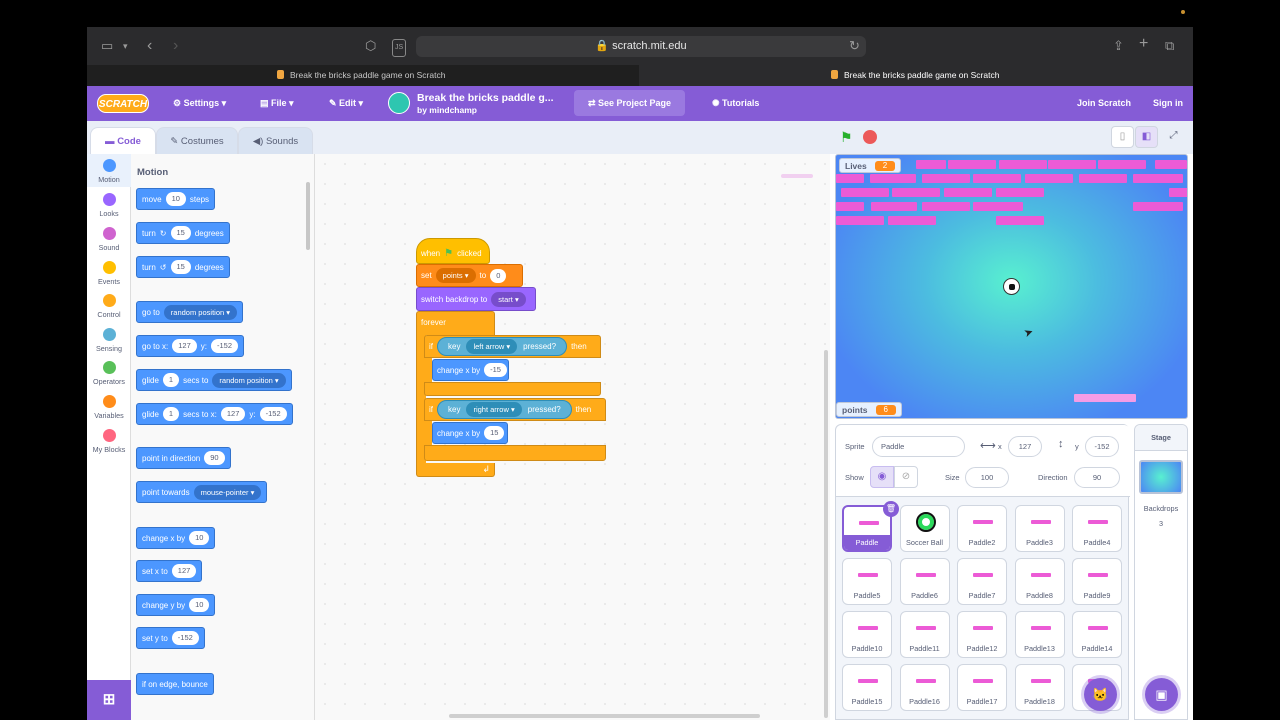  I want to click on sprite-tile: Paddle6, so click(924, 581).